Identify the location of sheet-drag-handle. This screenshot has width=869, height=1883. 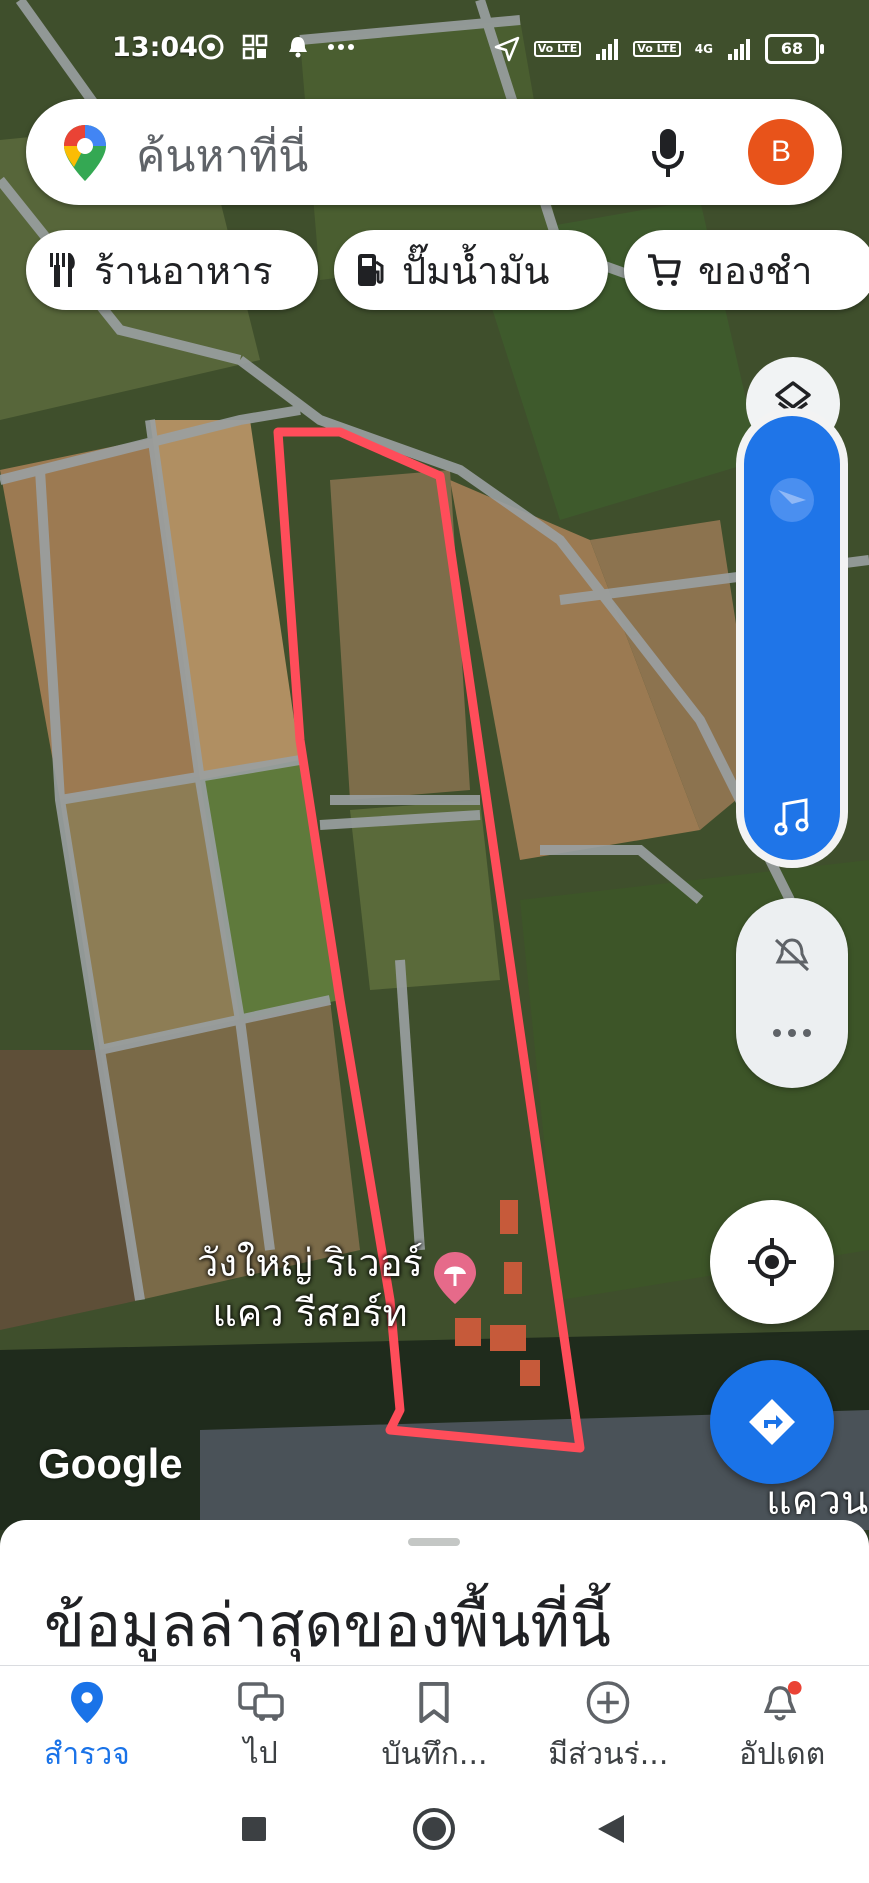
(434, 1542).